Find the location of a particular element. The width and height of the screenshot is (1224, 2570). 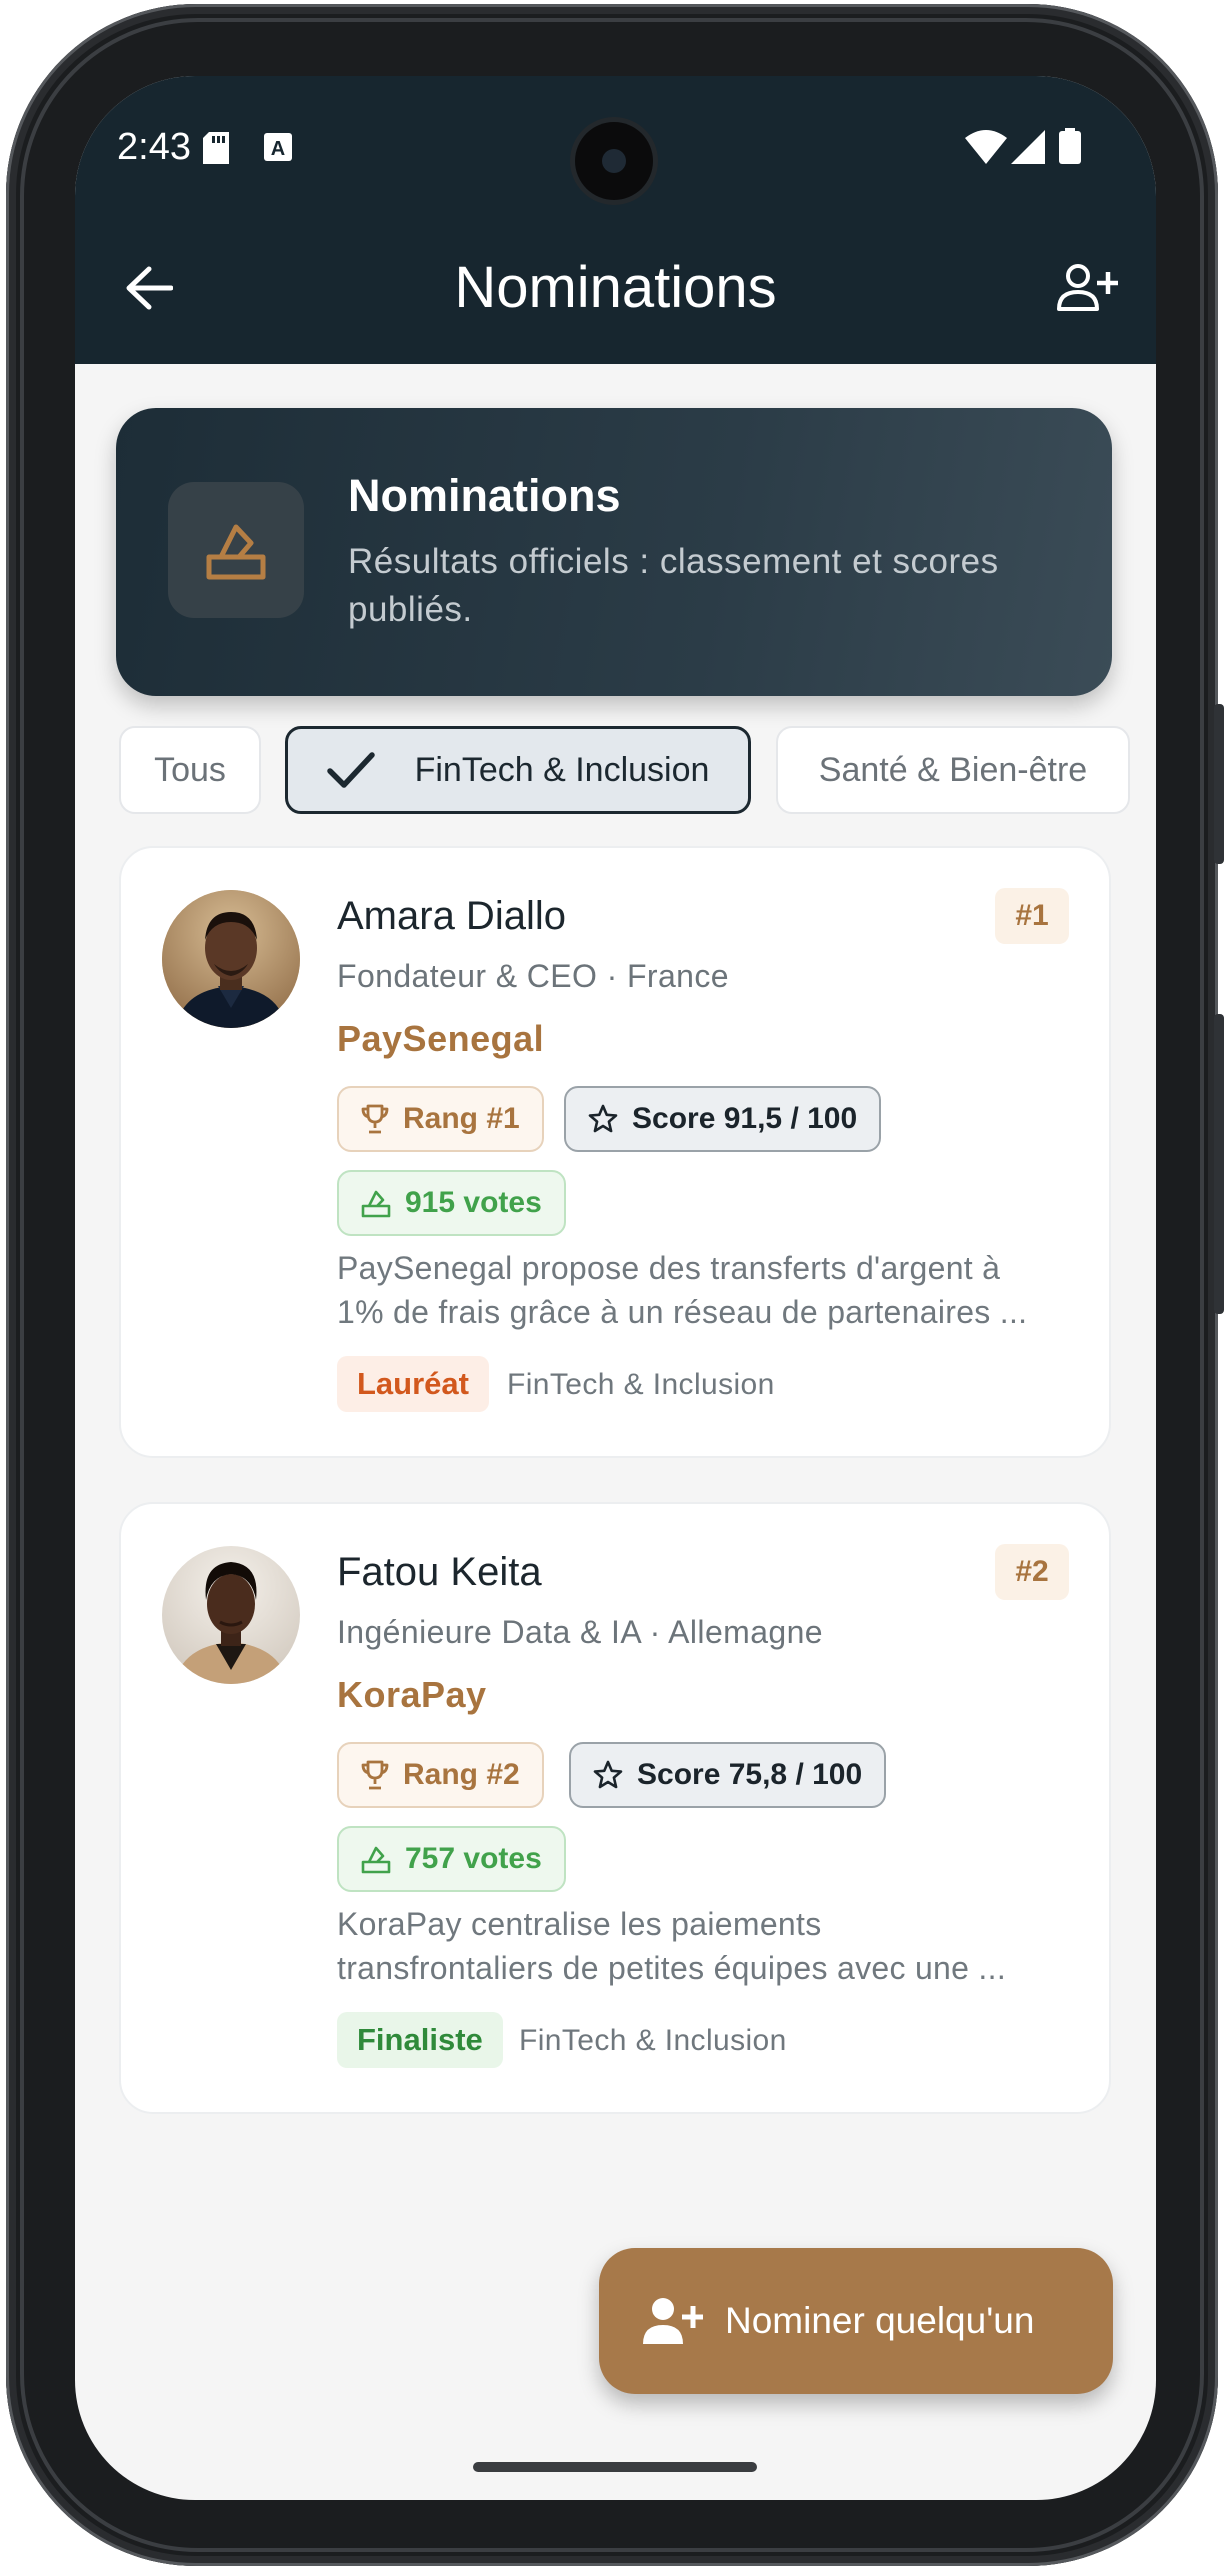

votes-pill: 757 votes is located at coordinates (451, 1859).